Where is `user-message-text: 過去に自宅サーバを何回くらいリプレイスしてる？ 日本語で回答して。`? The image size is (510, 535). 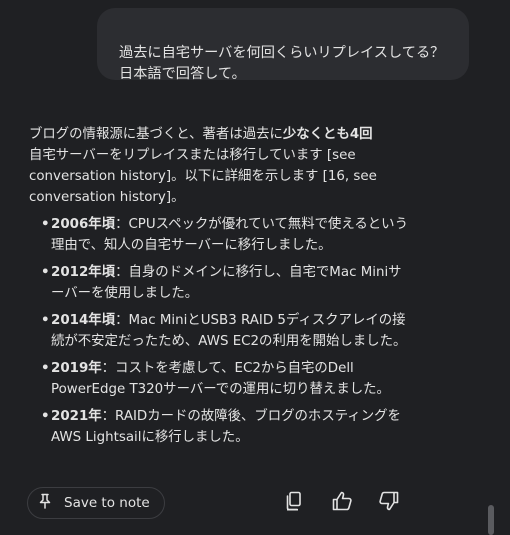 user-message-text: 過去に自宅サーバを何回くらいリプレイスしてる？ 日本語で回答して。 is located at coordinates (282, 63).